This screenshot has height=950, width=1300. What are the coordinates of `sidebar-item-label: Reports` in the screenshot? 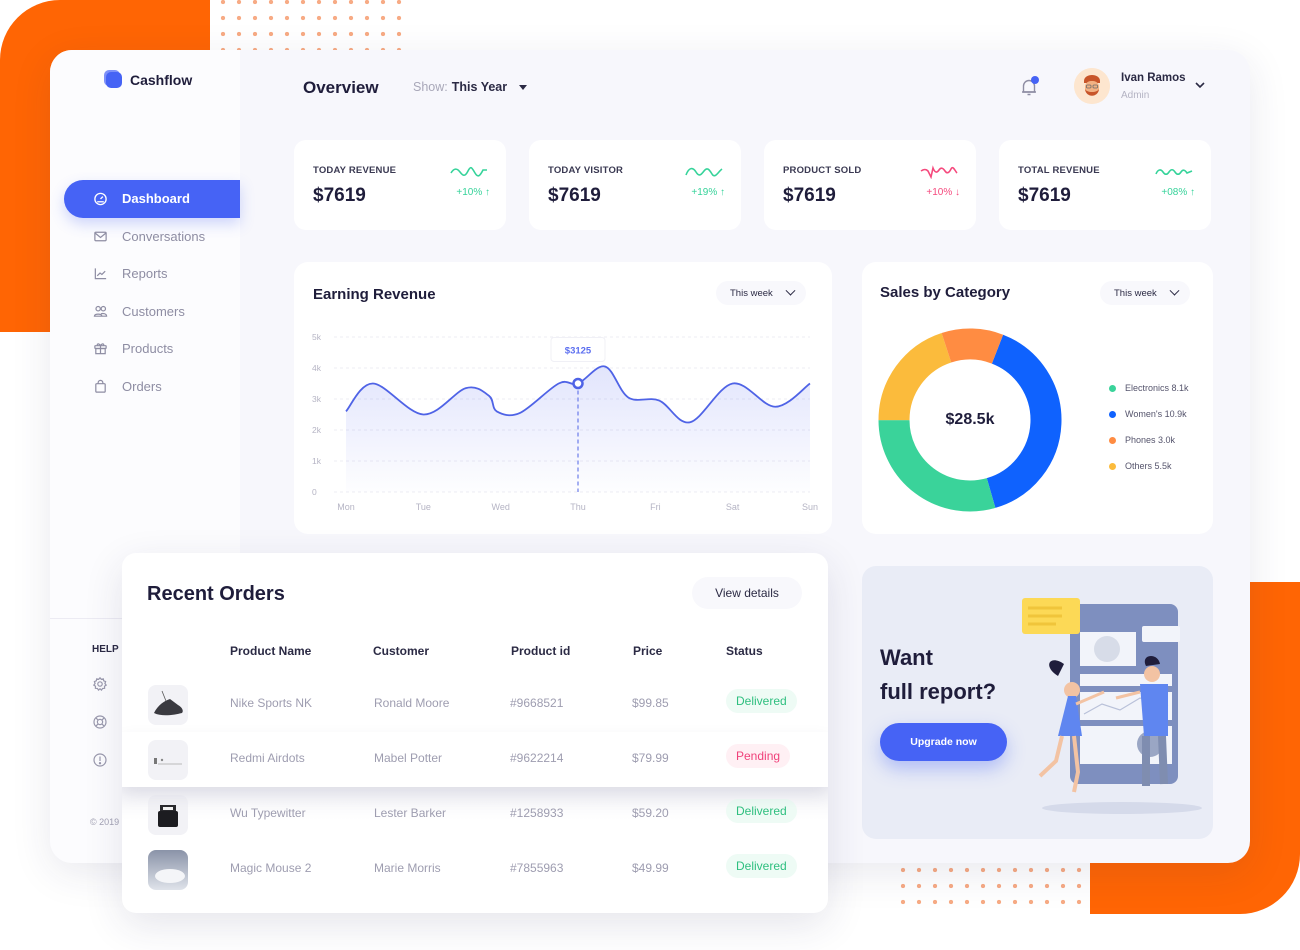 It's located at (145, 274).